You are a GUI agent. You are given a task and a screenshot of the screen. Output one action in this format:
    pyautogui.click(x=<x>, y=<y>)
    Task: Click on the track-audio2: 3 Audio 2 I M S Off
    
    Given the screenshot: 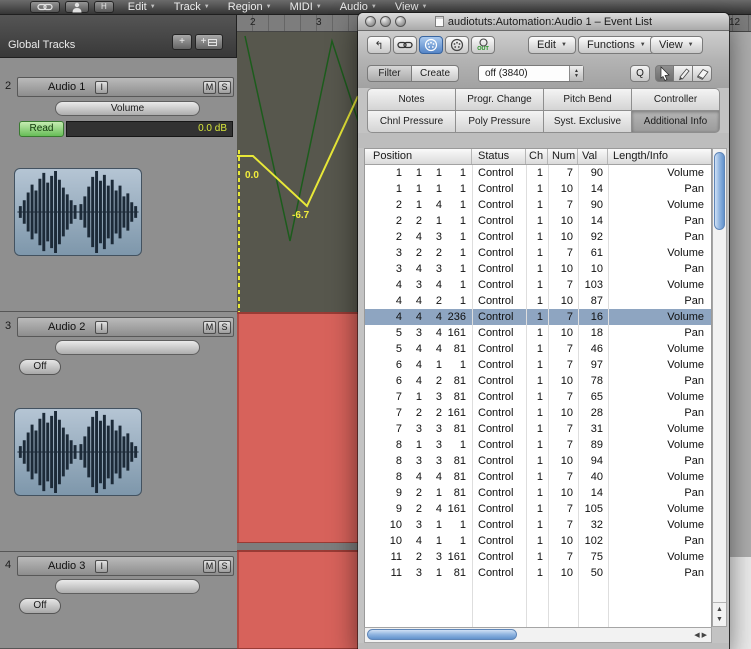 What is the action you would take?
    pyautogui.click(x=118, y=432)
    